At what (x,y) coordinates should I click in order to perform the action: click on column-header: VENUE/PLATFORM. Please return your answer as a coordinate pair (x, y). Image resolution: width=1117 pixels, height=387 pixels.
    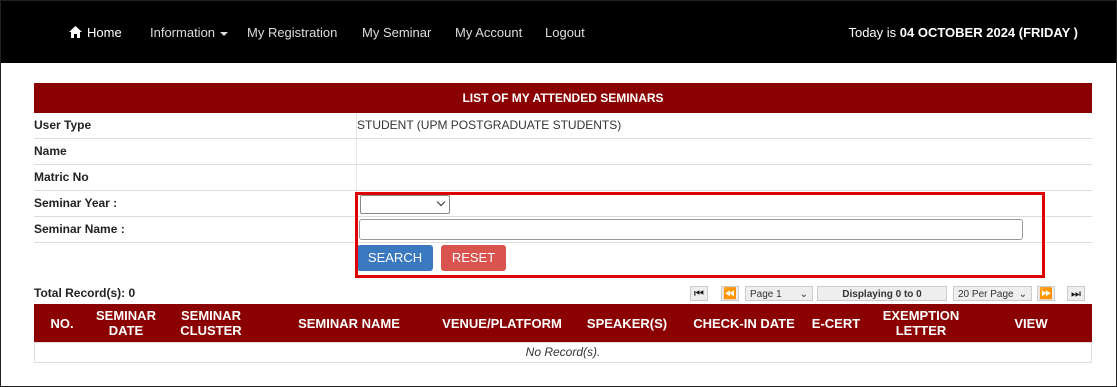
    Looking at the image, I should click on (502, 323).